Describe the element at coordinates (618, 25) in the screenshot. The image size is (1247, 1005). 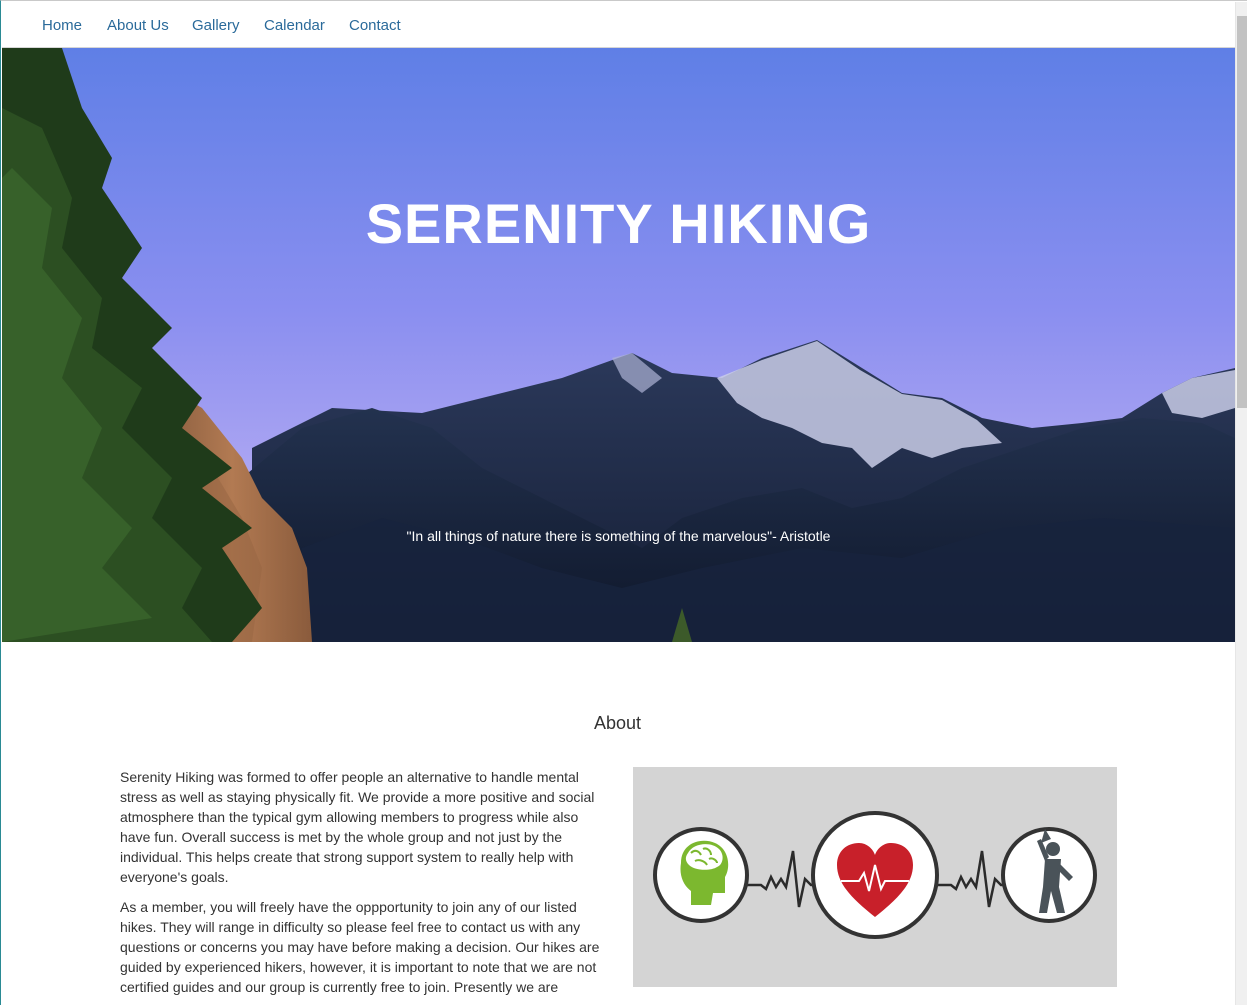
I see `navbar: Home About Us Gallery Calendar Contact` at that location.